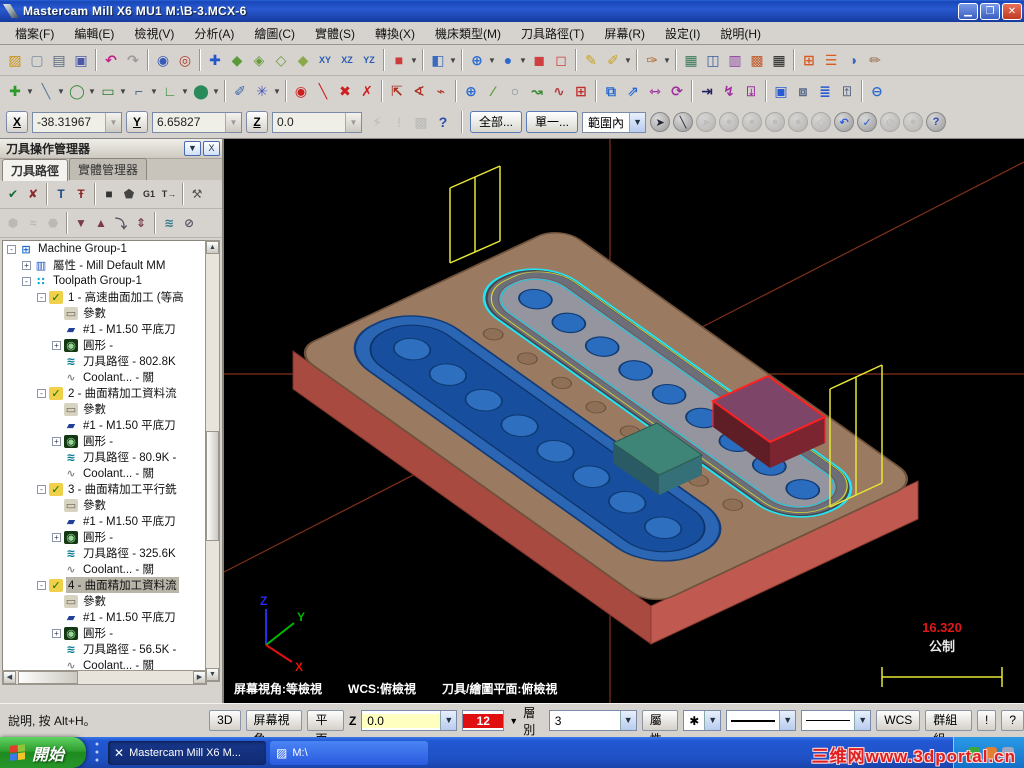 Image resolution: width=1024 pixels, height=768 pixels. Describe the element at coordinates (1012, 720) in the screenshot. I see `status-help-button: ?` at that location.